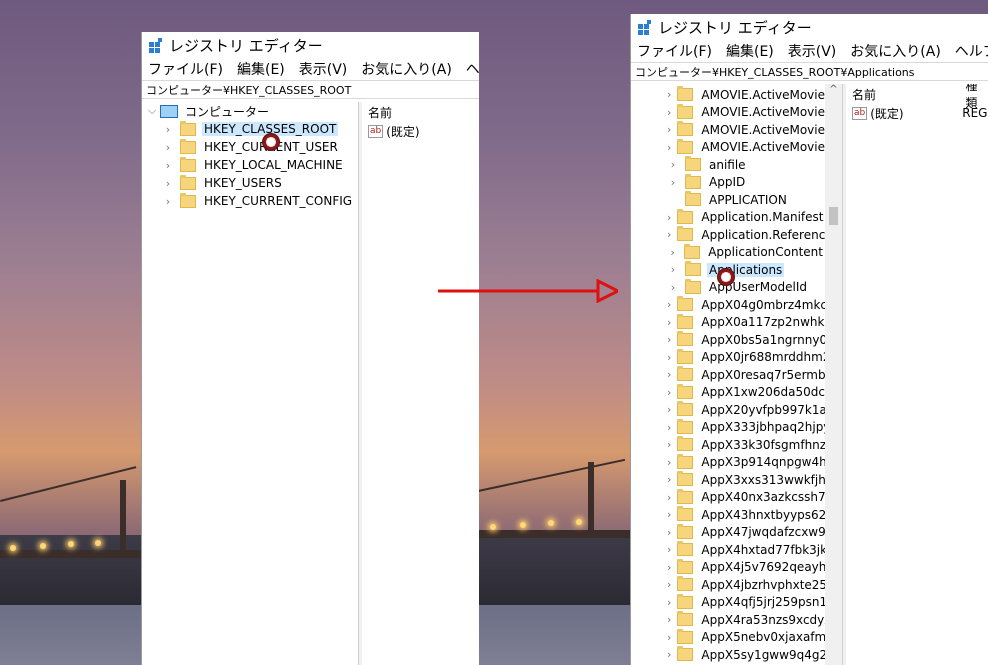 The height and width of the screenshot is (665, 988). Describe the element at coordinates (728, 165) in the screenshot. I see `tree-item: › anifile` at that location.